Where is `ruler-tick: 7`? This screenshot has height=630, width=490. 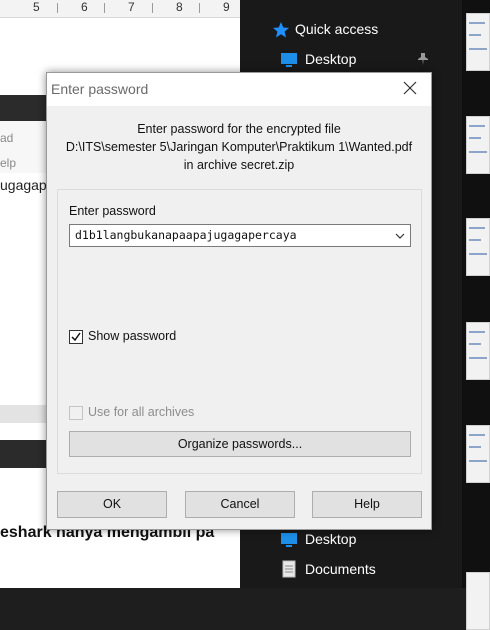
ruler-tick: 7 is located at coordinates (131, 7).